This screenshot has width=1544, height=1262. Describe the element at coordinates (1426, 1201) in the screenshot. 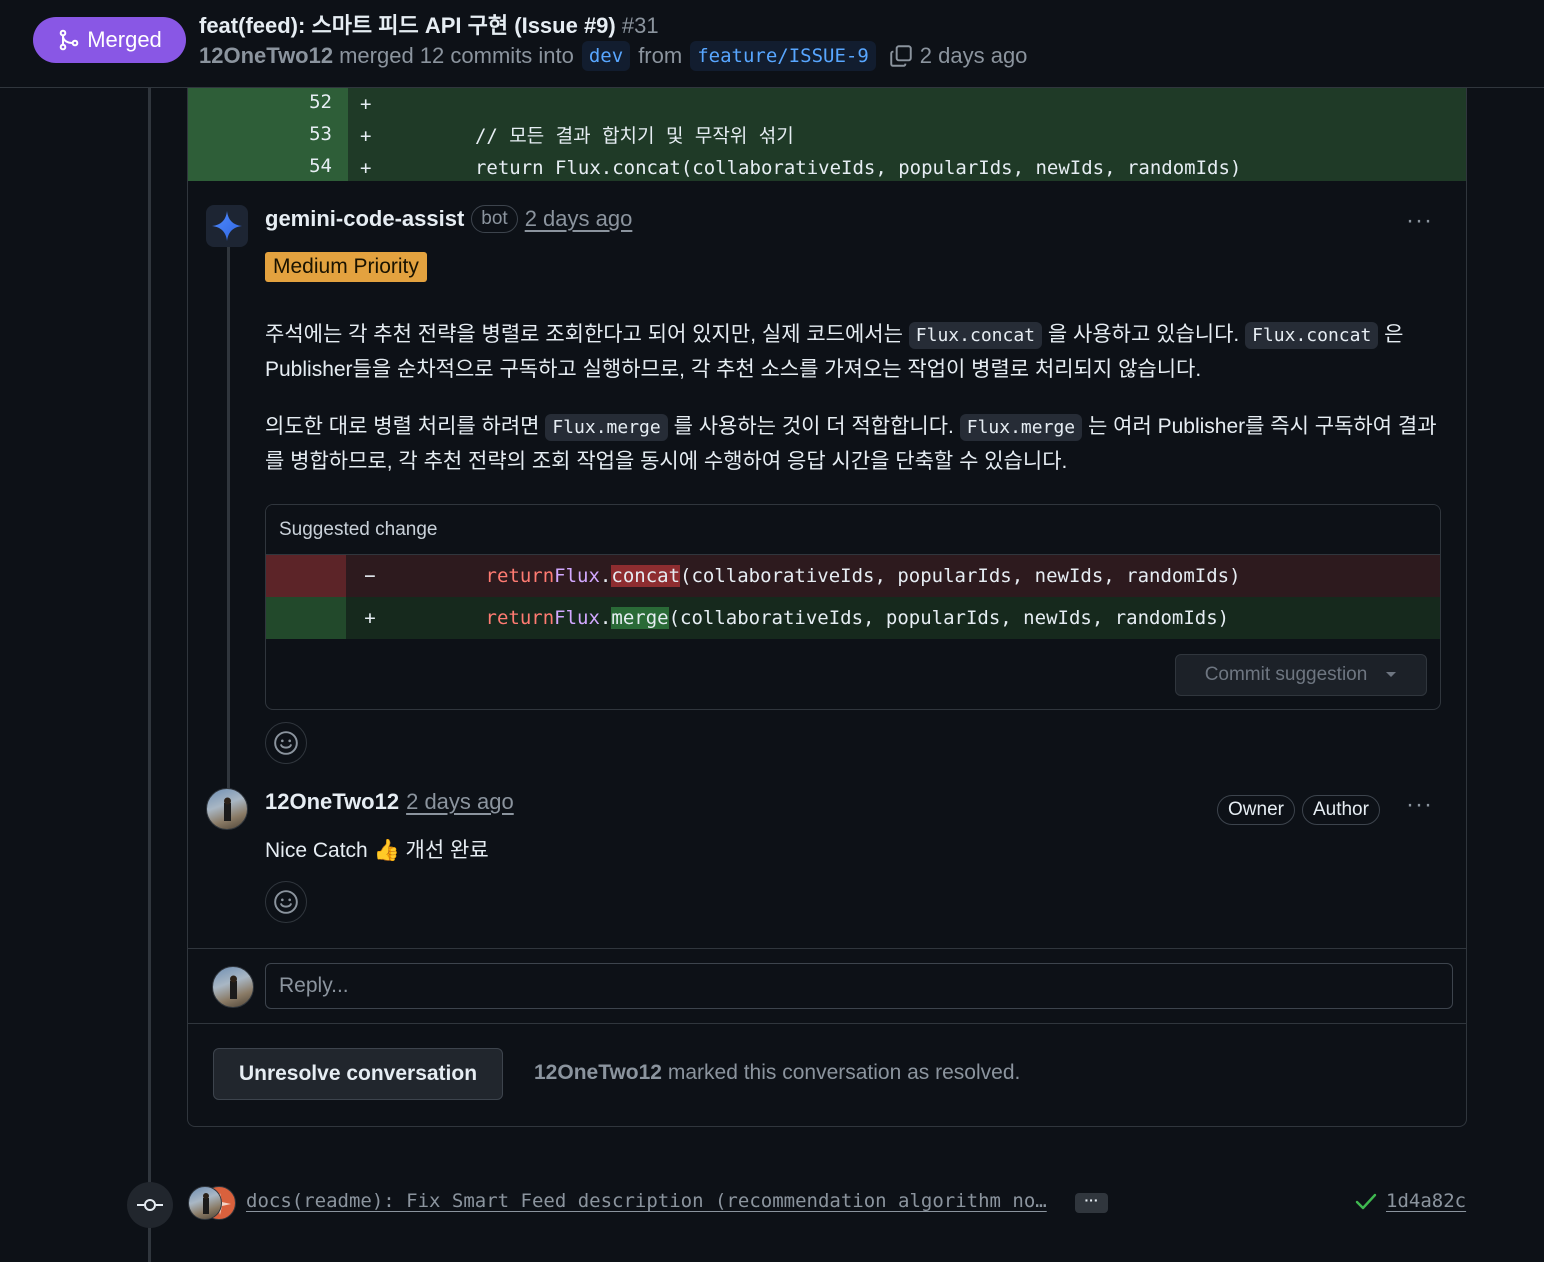

I see `commit-sha-link: 1d4a82c` at that location.